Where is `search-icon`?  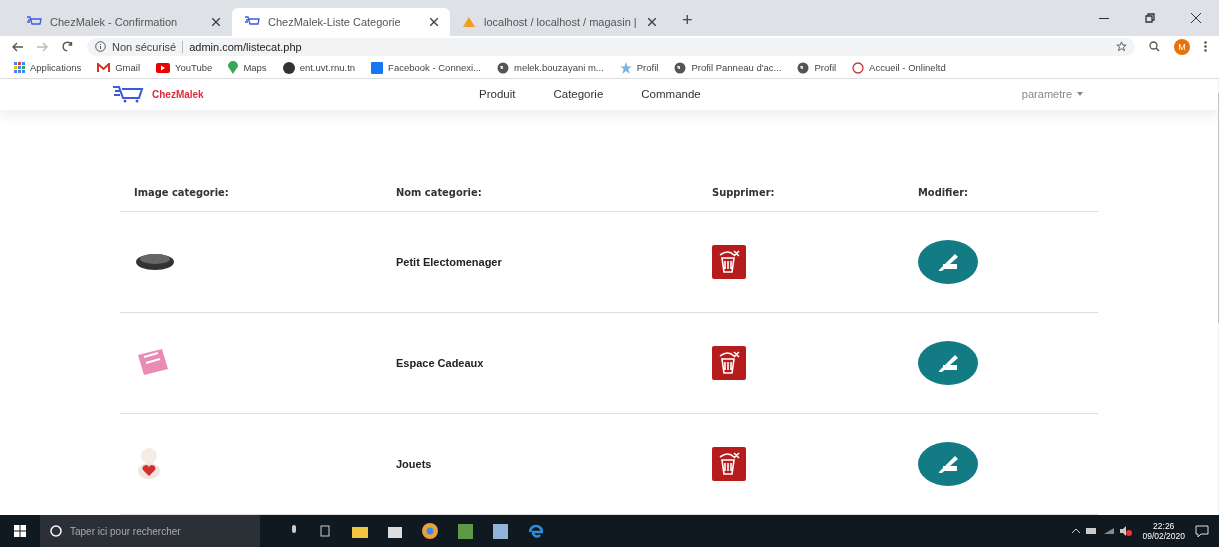
search-icon is located at coordinates (1154, 46).